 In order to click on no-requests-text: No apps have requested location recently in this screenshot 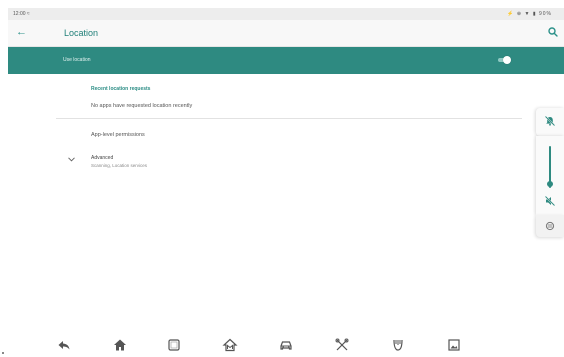, I will do `click(142, 106)`.